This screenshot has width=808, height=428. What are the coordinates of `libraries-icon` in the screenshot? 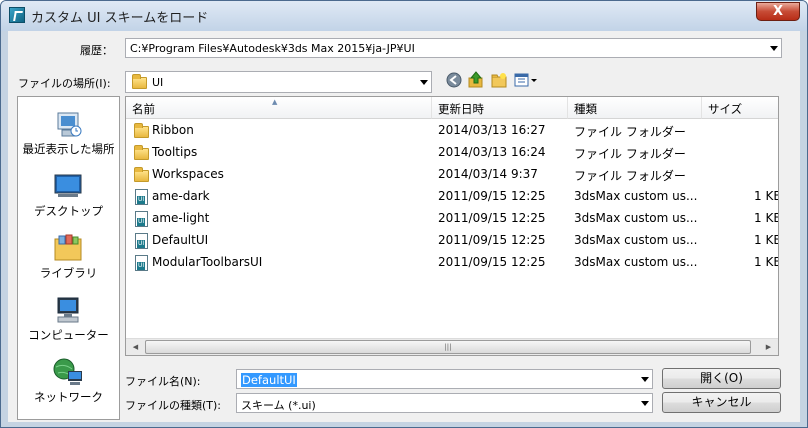 It's located at (68, 248).